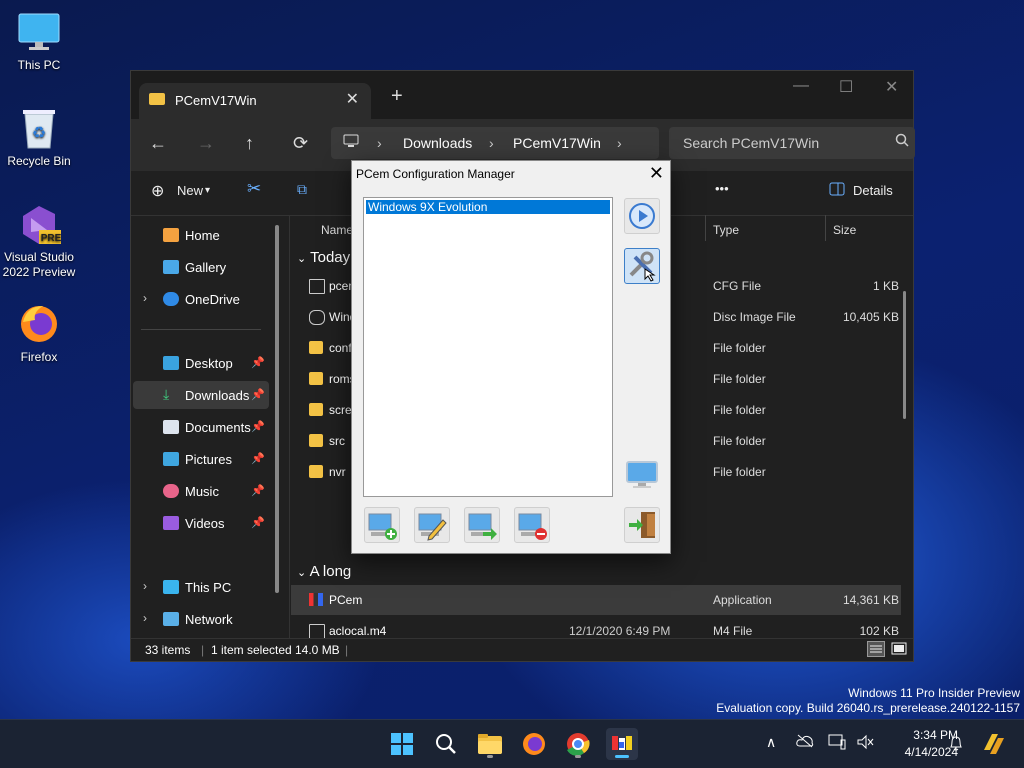 The width and height of the screenshot is (1024, 768). I want to click on sidebar-item-network: › Network, so click(201, 619).